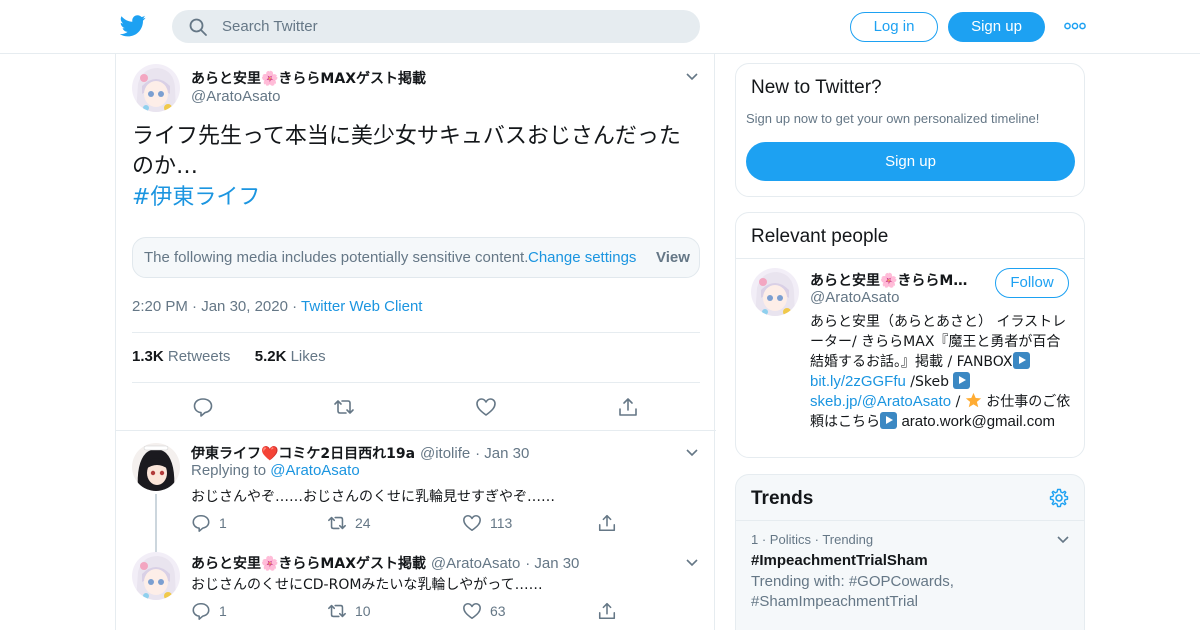 The width and height of the screenshot is (1200, 630). I want to click on tweet-stats: 1.3K Retweets 5.2K Likes, so click(229, 356).